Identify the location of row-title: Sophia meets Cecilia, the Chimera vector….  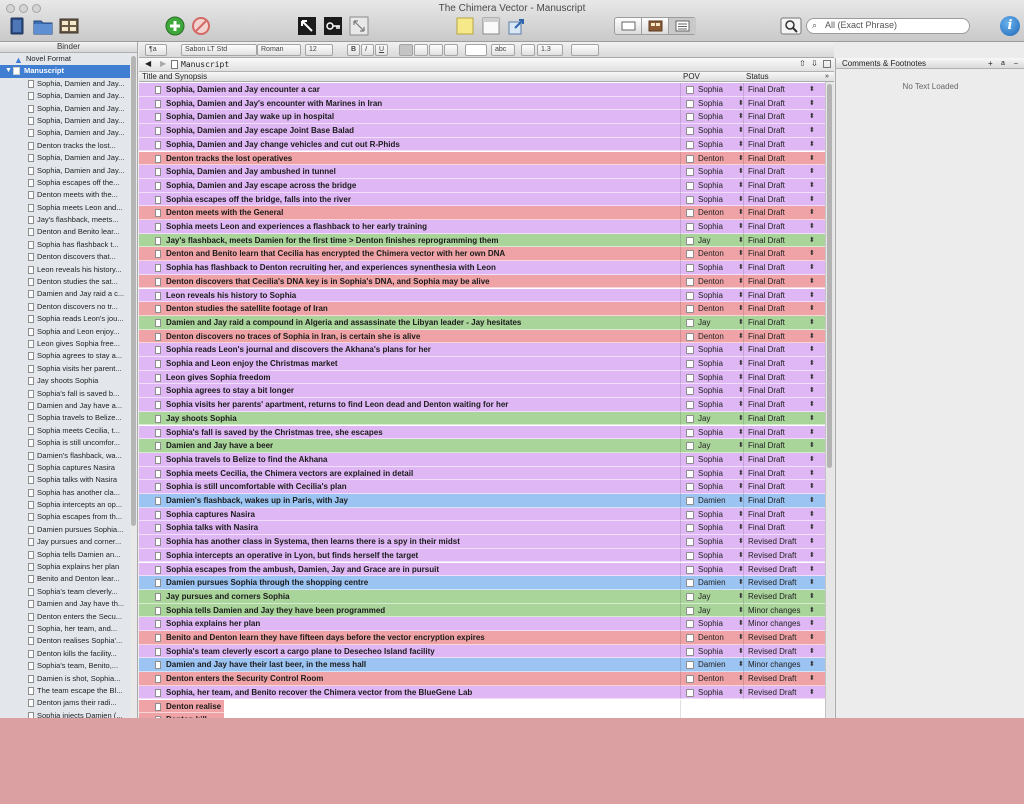
(289, 474).